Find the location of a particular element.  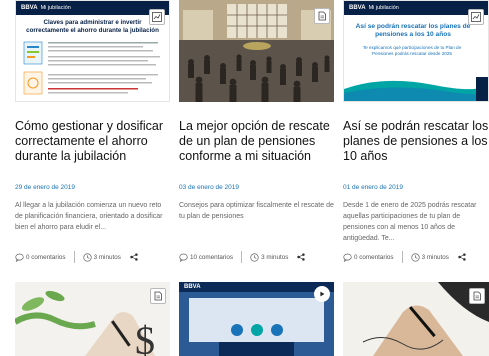

article-date: 03 de enero de 2019 is located at coordinates (209, 187).